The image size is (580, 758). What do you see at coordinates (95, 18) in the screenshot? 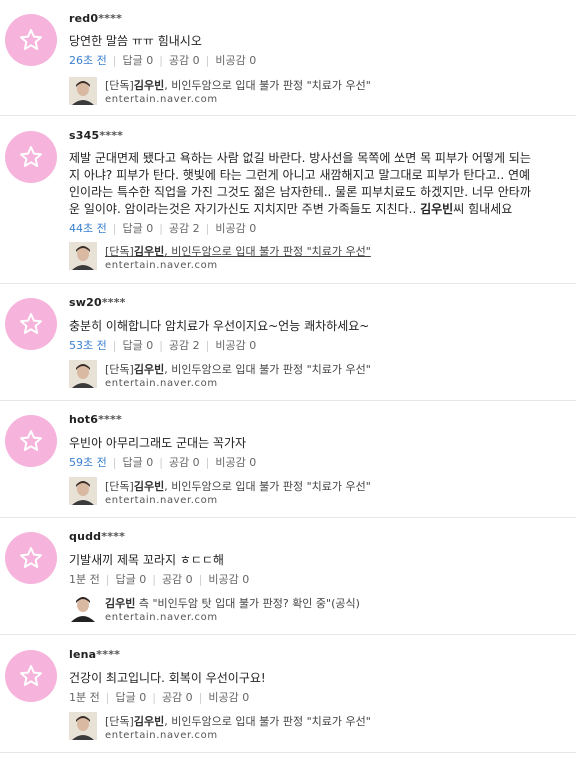
I see `username: red0****` at bounding box center [95, 18].